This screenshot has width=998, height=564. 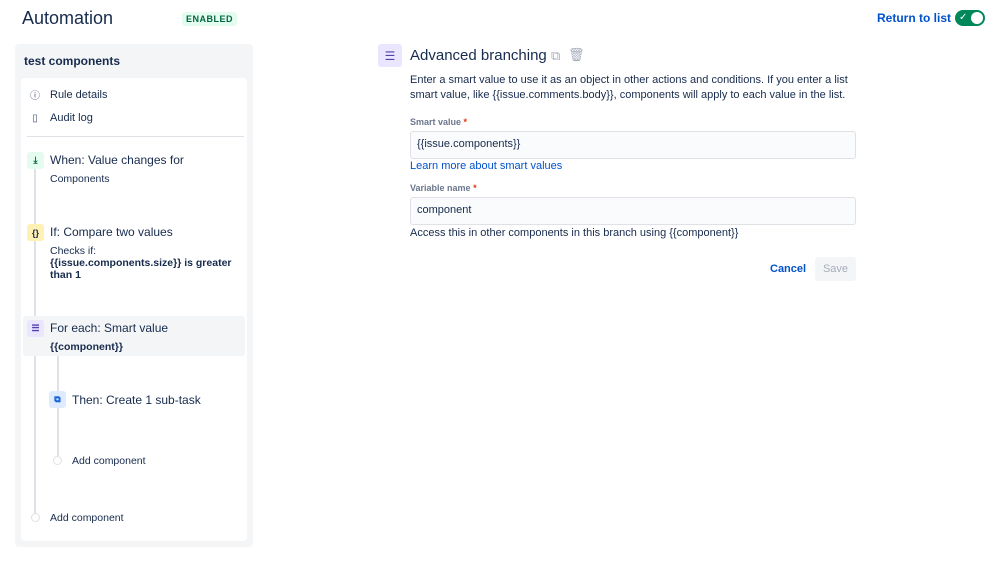 I want to click on nav-label: Audit log, so click(x=71, y=118).